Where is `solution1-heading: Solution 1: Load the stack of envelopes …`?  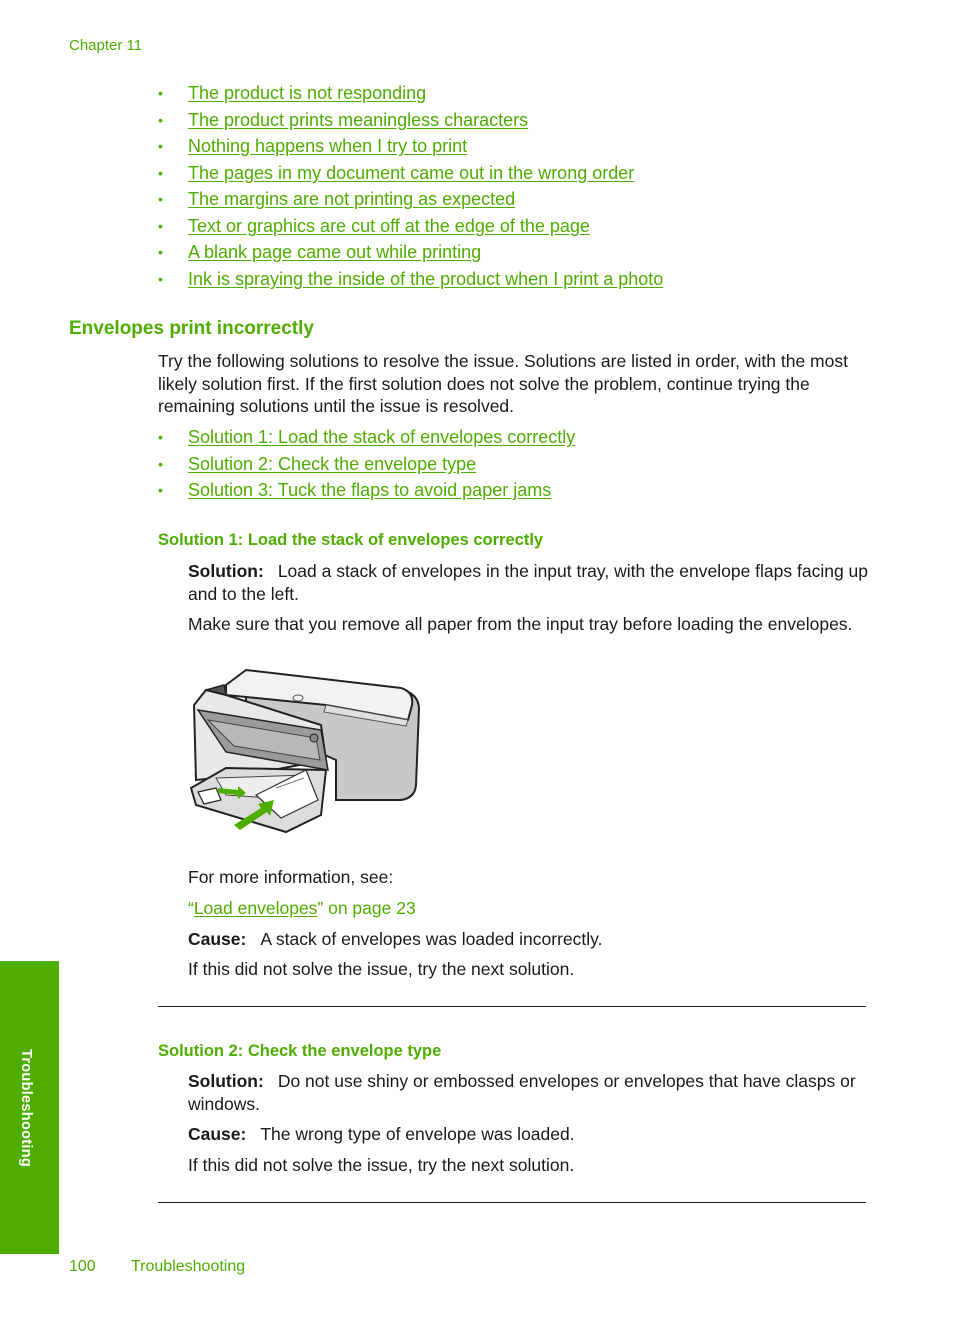
solution1-heading: Solution 1: Load the stack of envelopes … is located at coordinates (351, 540).